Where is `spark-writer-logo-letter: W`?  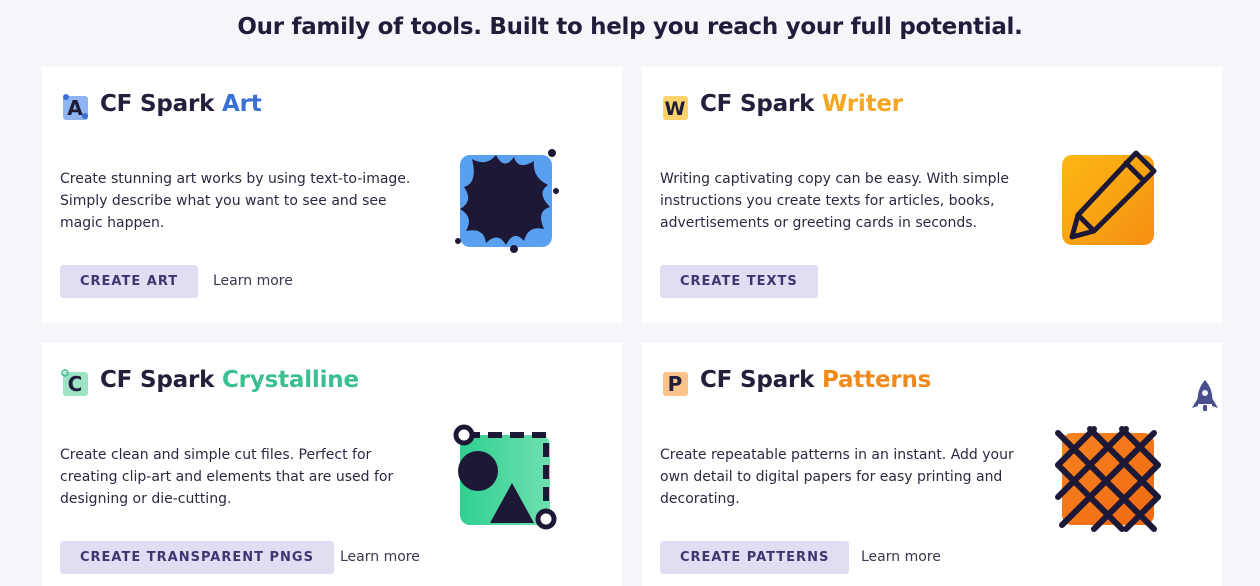 spark-writer-logo-letter: W is located at coordinates (675, 109).